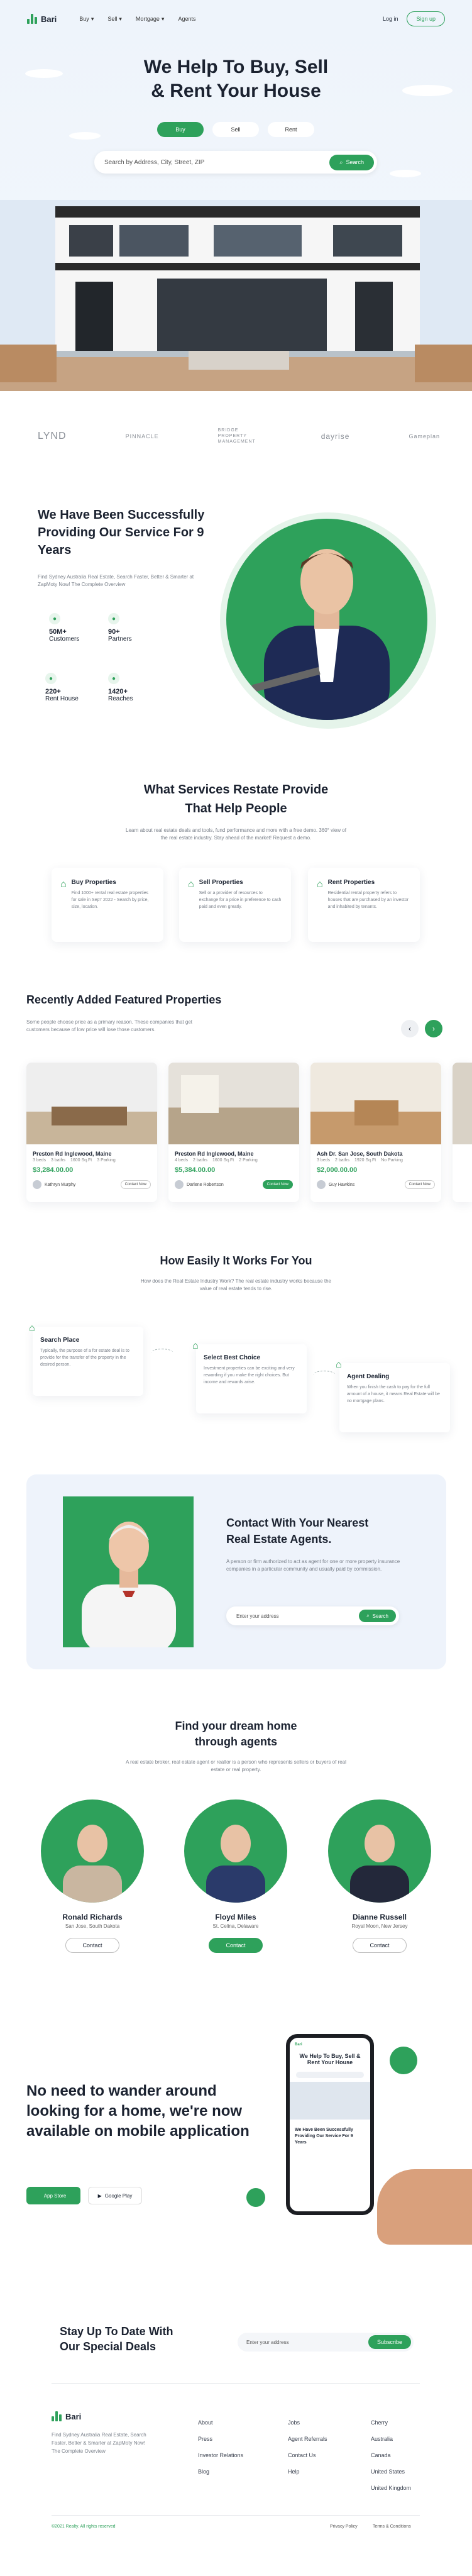 This screenshot has width=472, height=2576. Describe the element at coordinates (291, 129) in the screenshot. I see `tab-rent: Rent` at that location.